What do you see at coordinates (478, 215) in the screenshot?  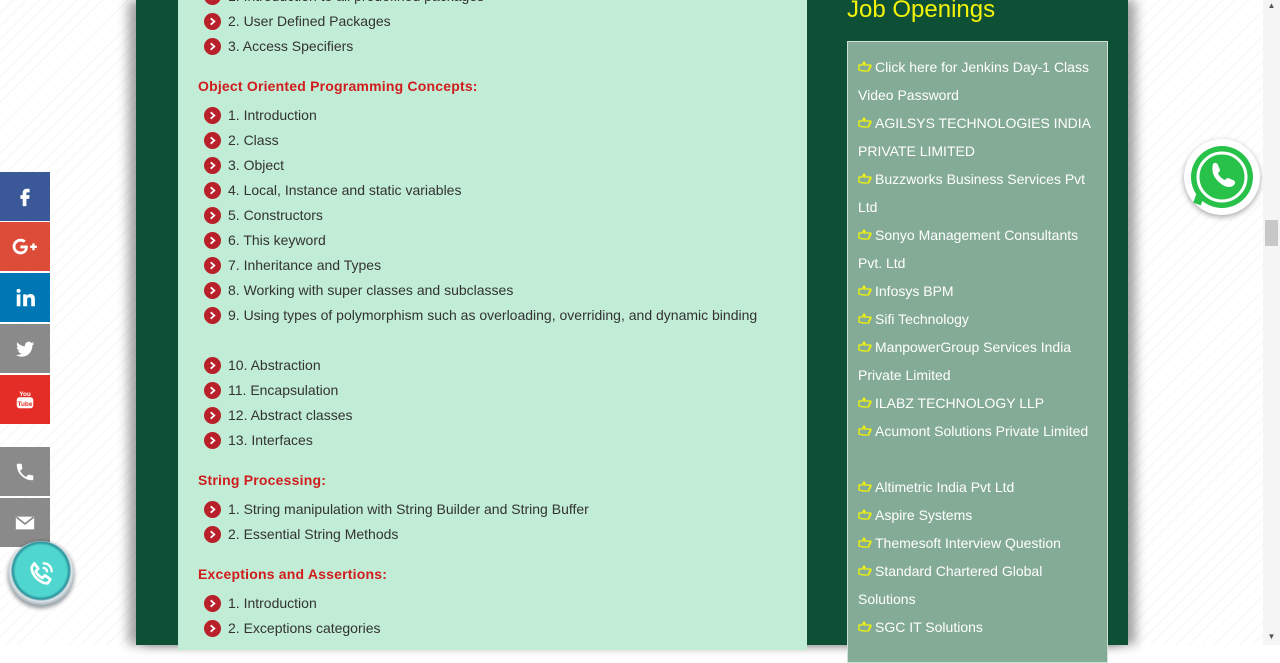 I see `topic-item: 5. Constructors` at bounding box center [478, 215].